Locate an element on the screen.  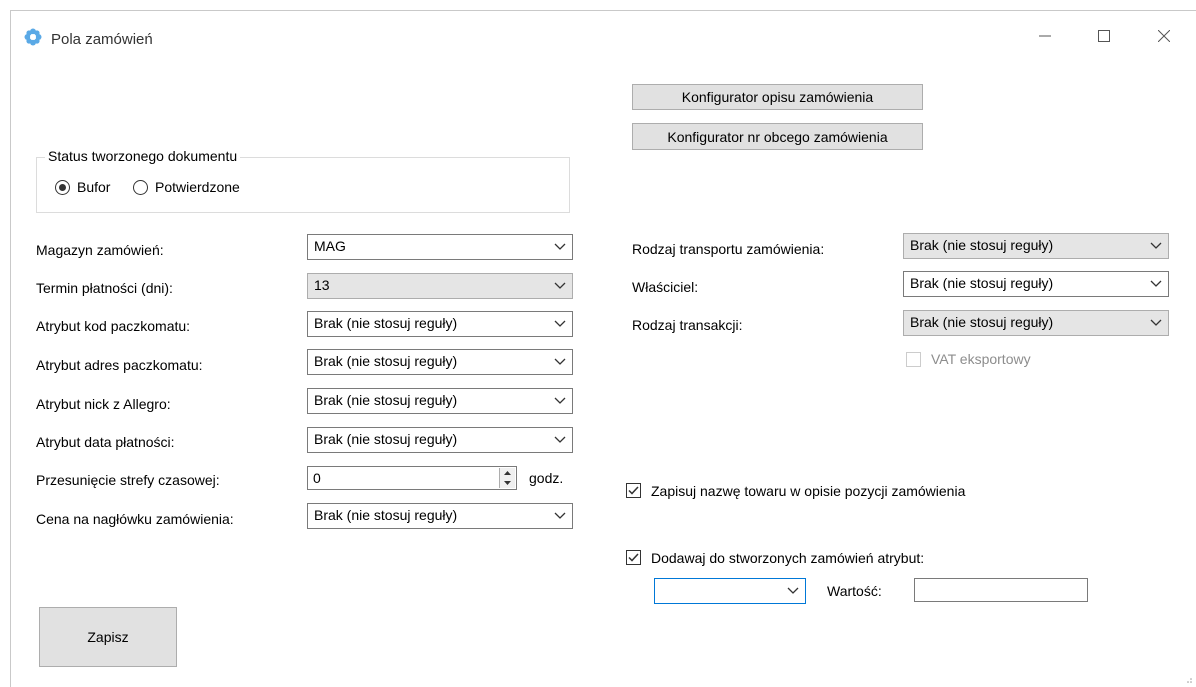
header-price-value: Brak (nie stosuj reguły) is located at coordinates (386, 515).